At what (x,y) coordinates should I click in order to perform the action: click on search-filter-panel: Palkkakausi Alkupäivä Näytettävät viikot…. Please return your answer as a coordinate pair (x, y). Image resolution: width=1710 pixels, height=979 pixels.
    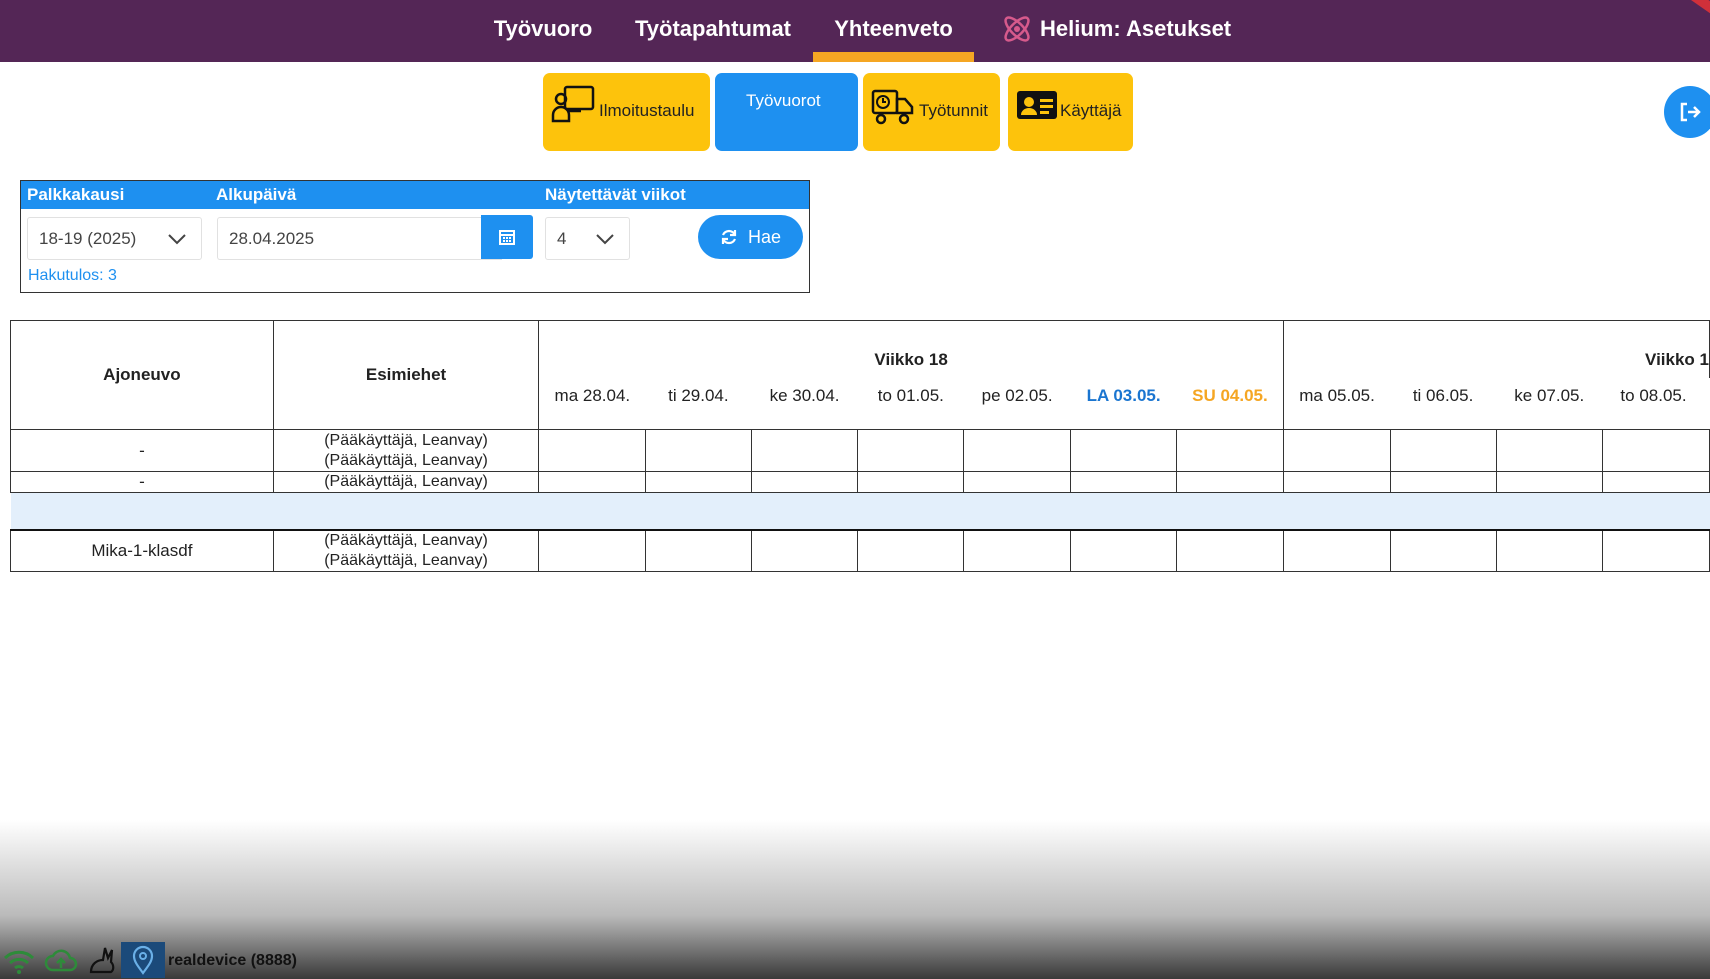
    Looking at the image, I should click on (415, 236).